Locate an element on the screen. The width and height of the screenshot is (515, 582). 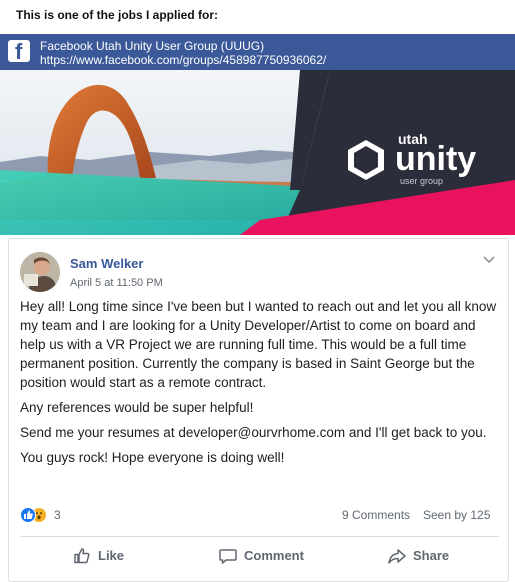
facebook-logo-icon: f is located at coordinates (19, 51).